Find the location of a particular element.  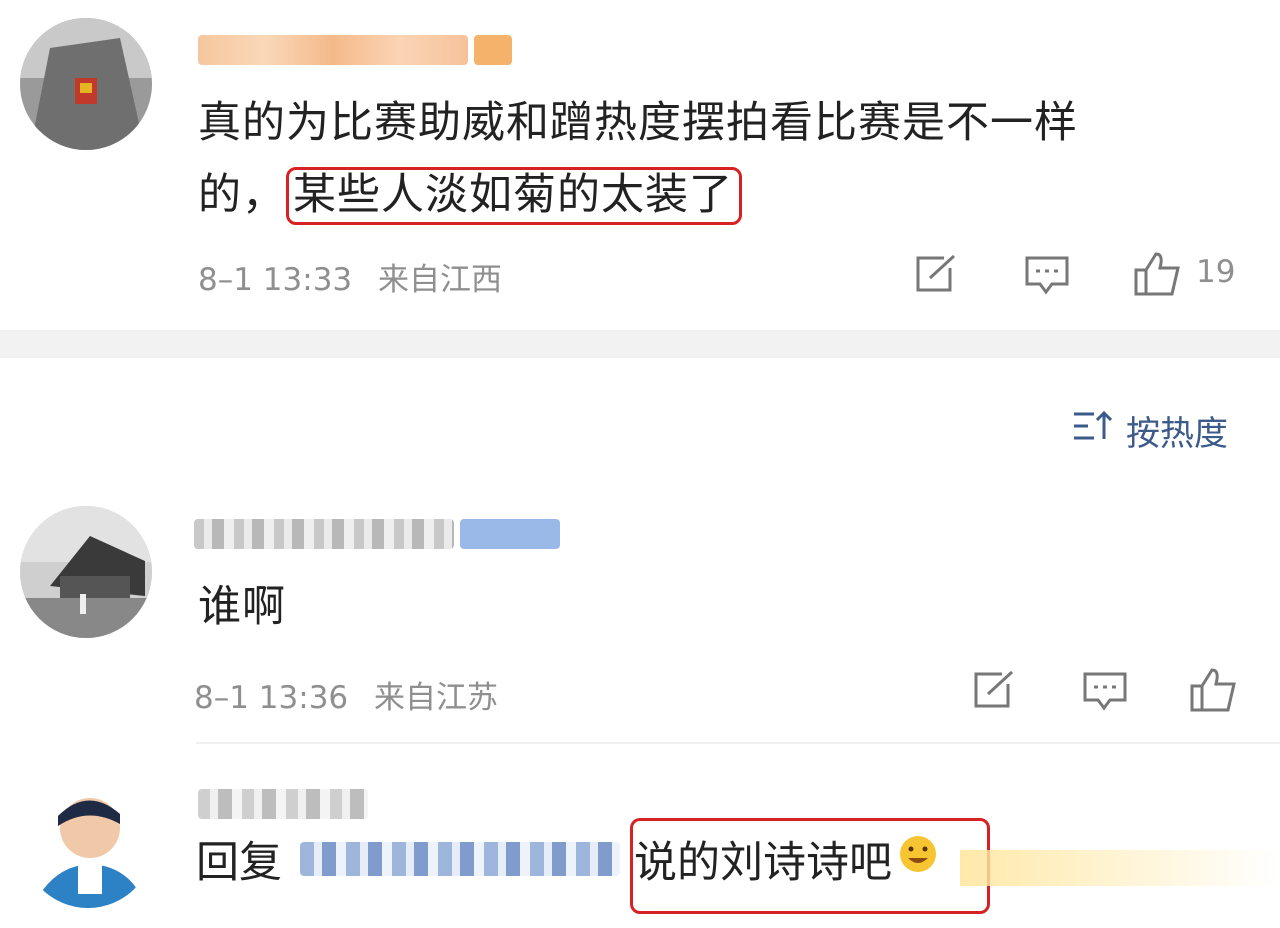

reply-text: 谁啊 is located at coordinates (242, 607).